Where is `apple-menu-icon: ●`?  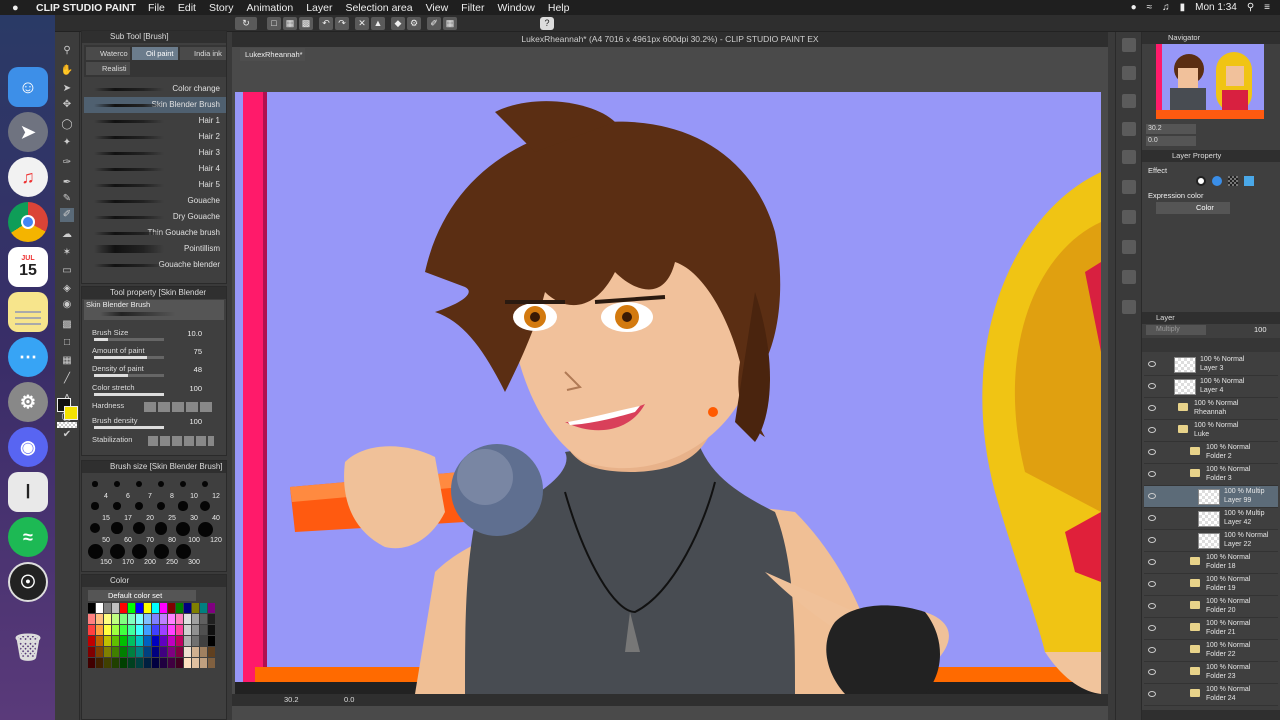
apple-menu-icon: ● is located at coordinates (19, 8).